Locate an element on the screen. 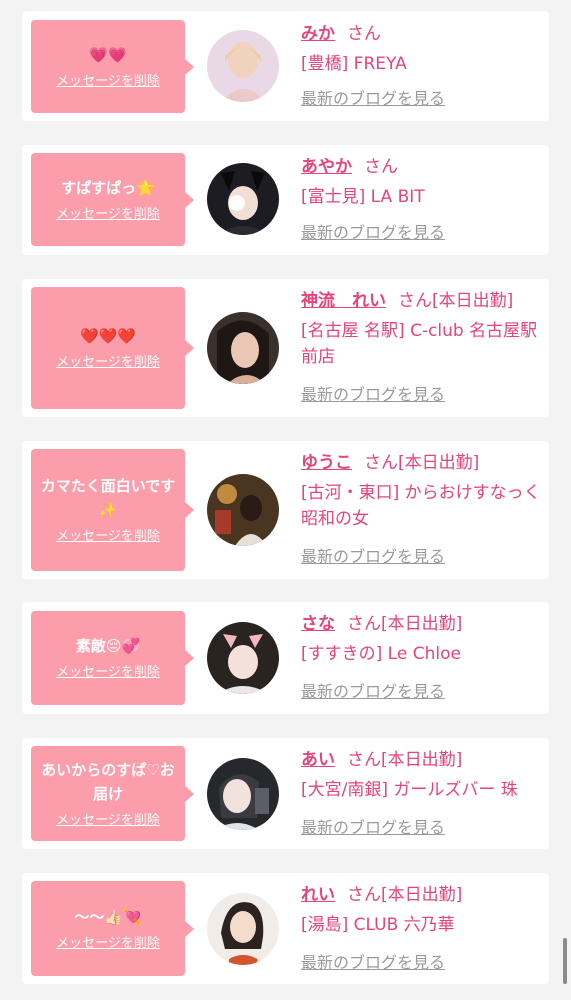 The width and height of the screenshot is (571, 1000). shop-name: [すすきの] Le Chloe is located at coordinates (381, 654).